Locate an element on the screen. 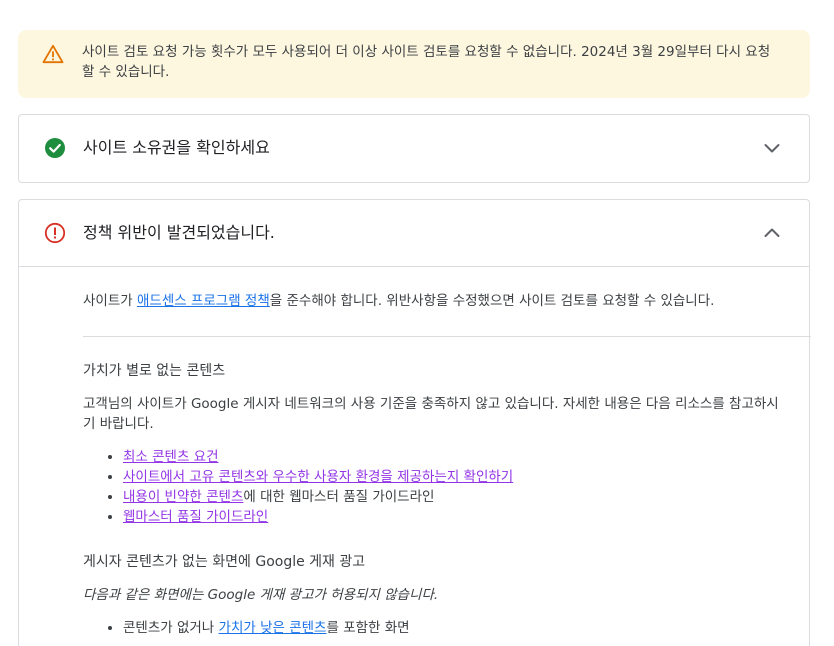 Image resolution: width=834 pixels, height=646 pixels. chevron-down-icon is located at coordinates (772, 148).